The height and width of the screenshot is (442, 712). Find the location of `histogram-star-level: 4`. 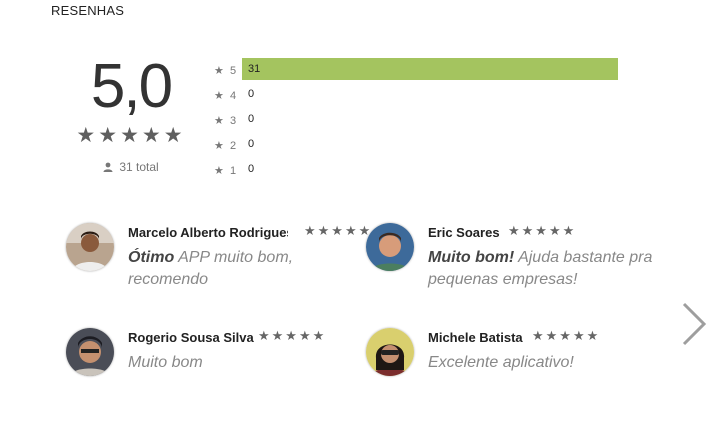

histogram-star-level: 4 is located at coordinates (233, 95).